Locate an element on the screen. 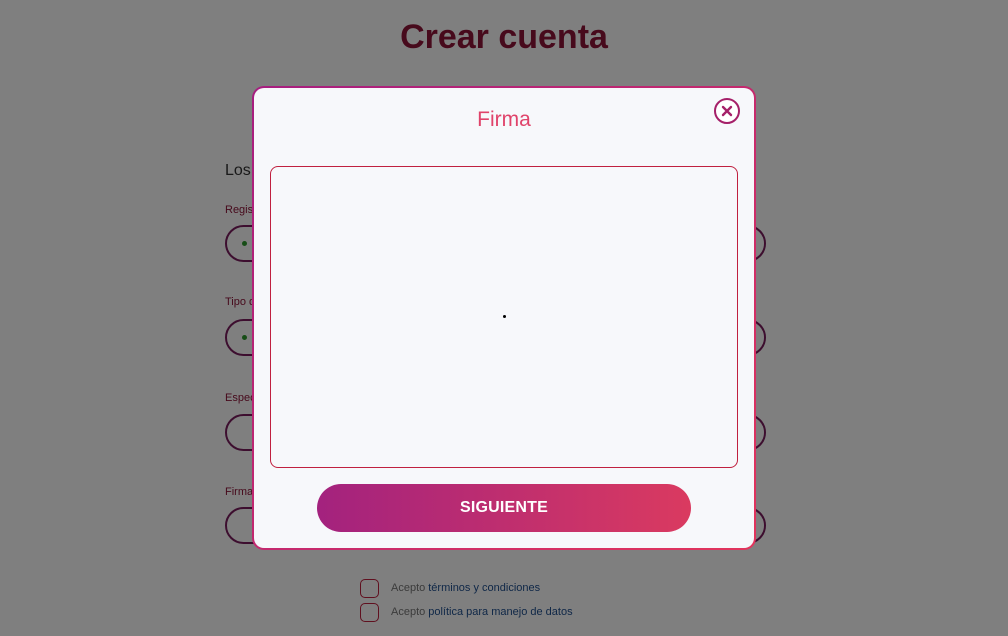 The height and width of the screenshot is (636, 1008). close-icon is located at coordinates (727, 111).